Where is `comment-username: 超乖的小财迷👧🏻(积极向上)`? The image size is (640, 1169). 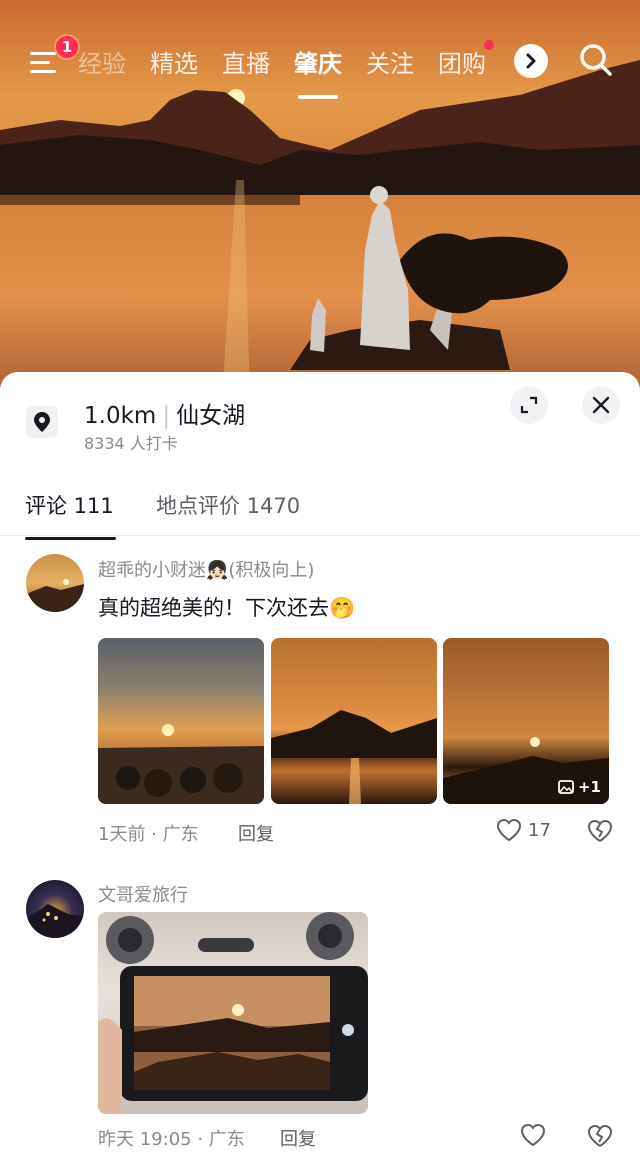
comment-username: 超乖的小财迷👧🏻(积极向上) is located at coordinates (206, 569).